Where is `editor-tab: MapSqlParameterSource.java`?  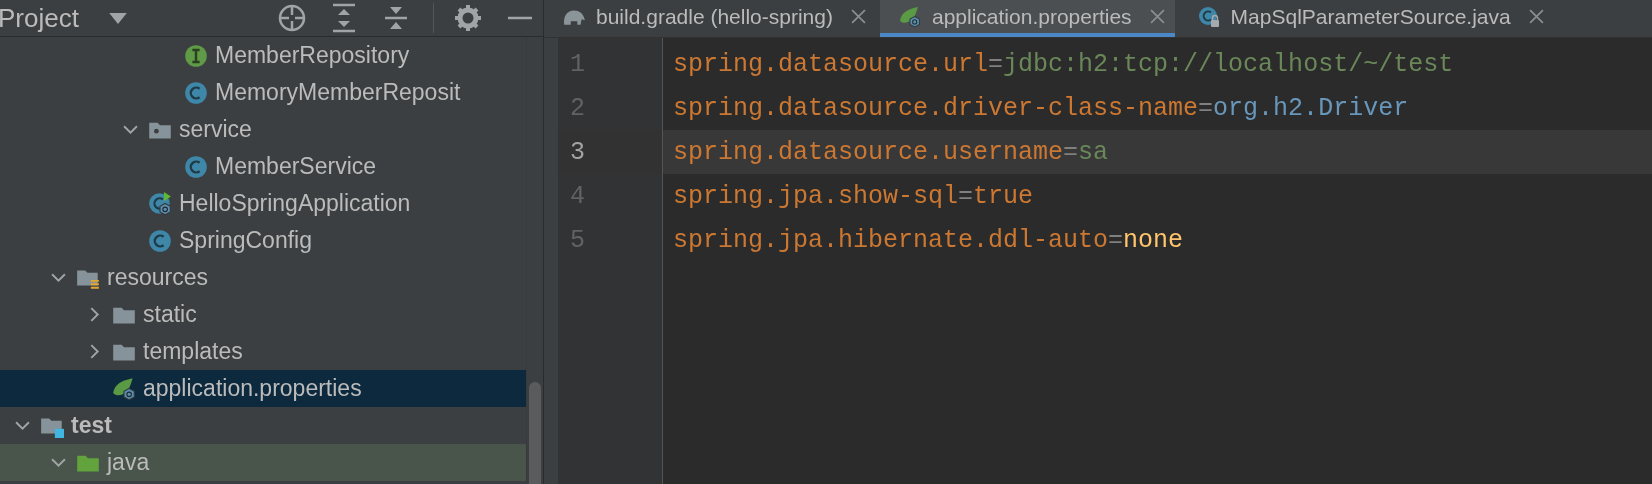 editor-tab: MapSqlParameterSource.java is located at coordinates (1366, 18).